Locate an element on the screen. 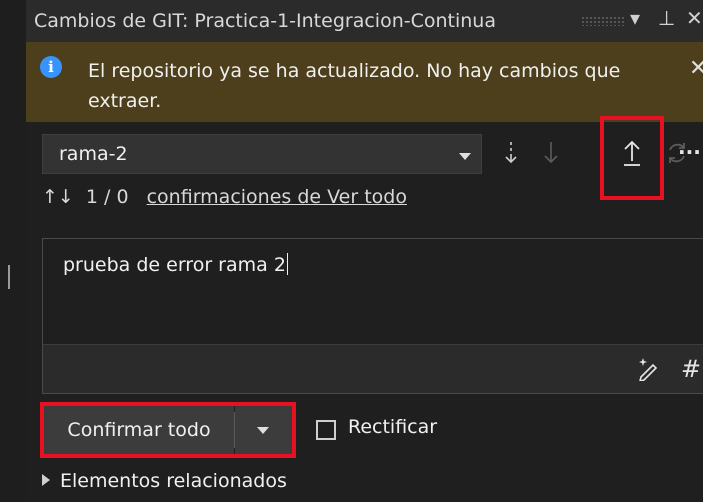 The width and height of the screenshot is (703, 502). incoming-outgoing-icon: ↑↓ is located at coordinates (58, 197).